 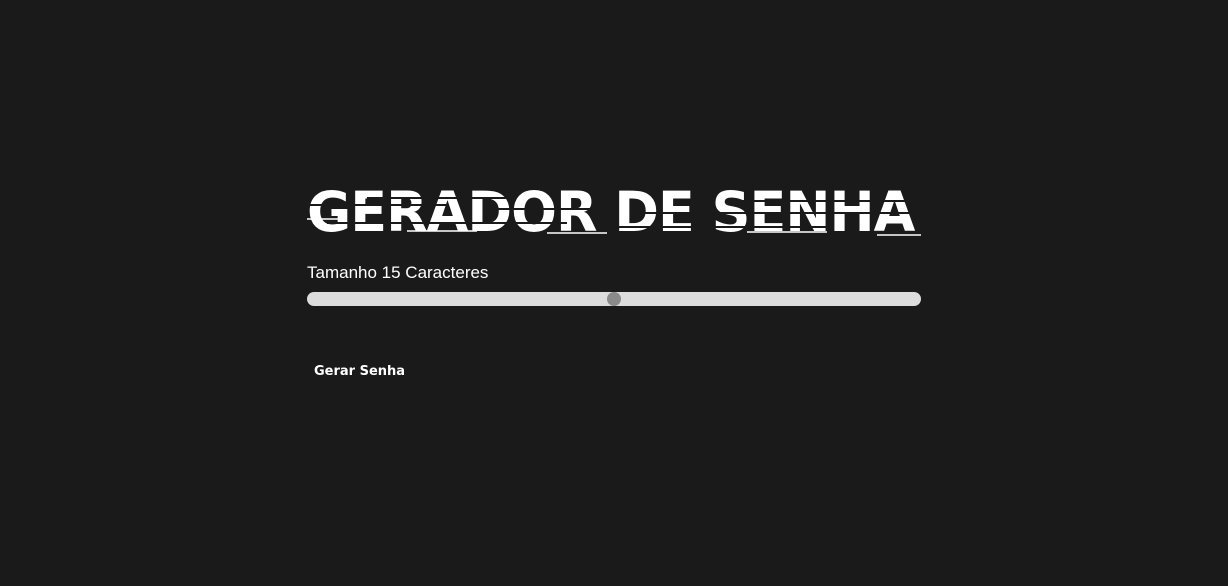 I want to click on length-label: Tamanho 15 Caracteres, so click(x=398, y=272).